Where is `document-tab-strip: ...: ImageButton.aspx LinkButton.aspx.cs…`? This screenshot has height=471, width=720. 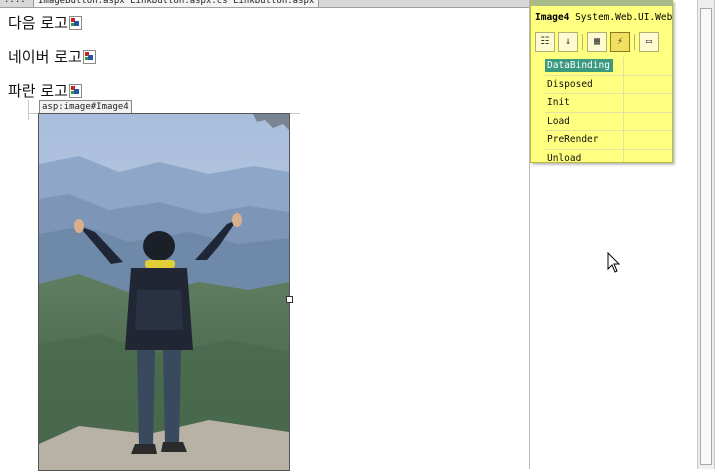 document-tab-strip: ...: ImageButton.aspx LinkButton.aspx.cs… is located at coordinates (265, 4).